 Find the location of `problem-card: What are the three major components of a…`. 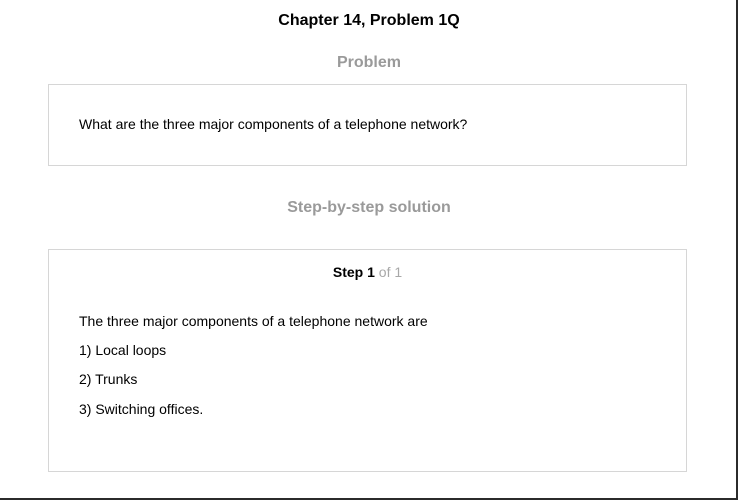

problem-card: What are the three major components of a… is located at coordinates (367, 125).